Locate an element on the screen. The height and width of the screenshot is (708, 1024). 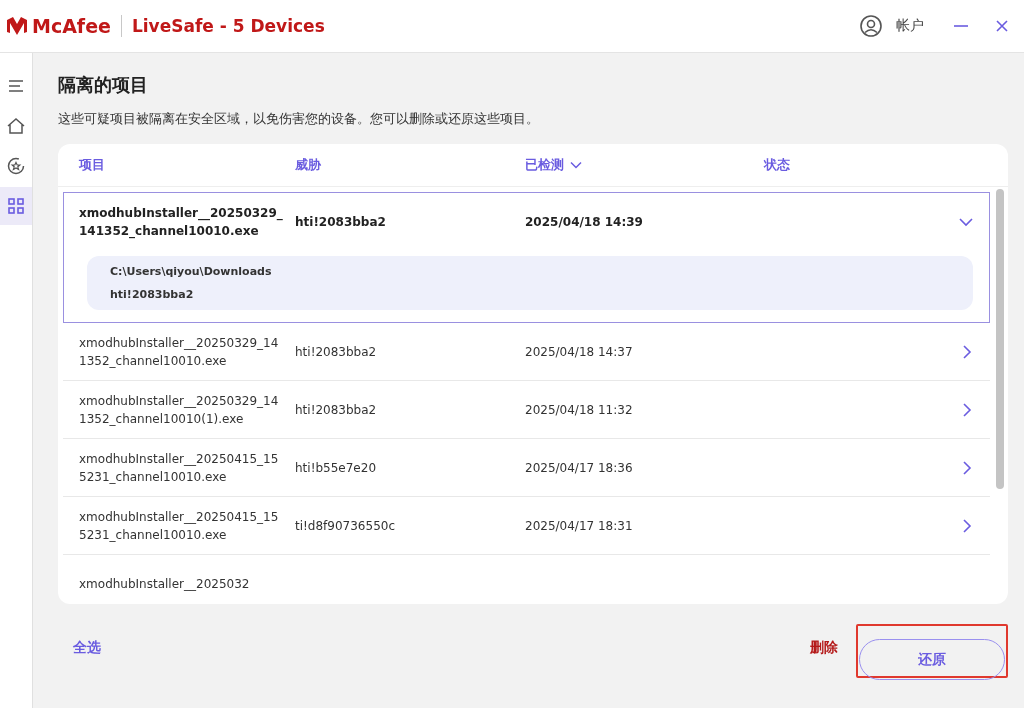
column-header: 威胁 is located at coordinates (308, 165).